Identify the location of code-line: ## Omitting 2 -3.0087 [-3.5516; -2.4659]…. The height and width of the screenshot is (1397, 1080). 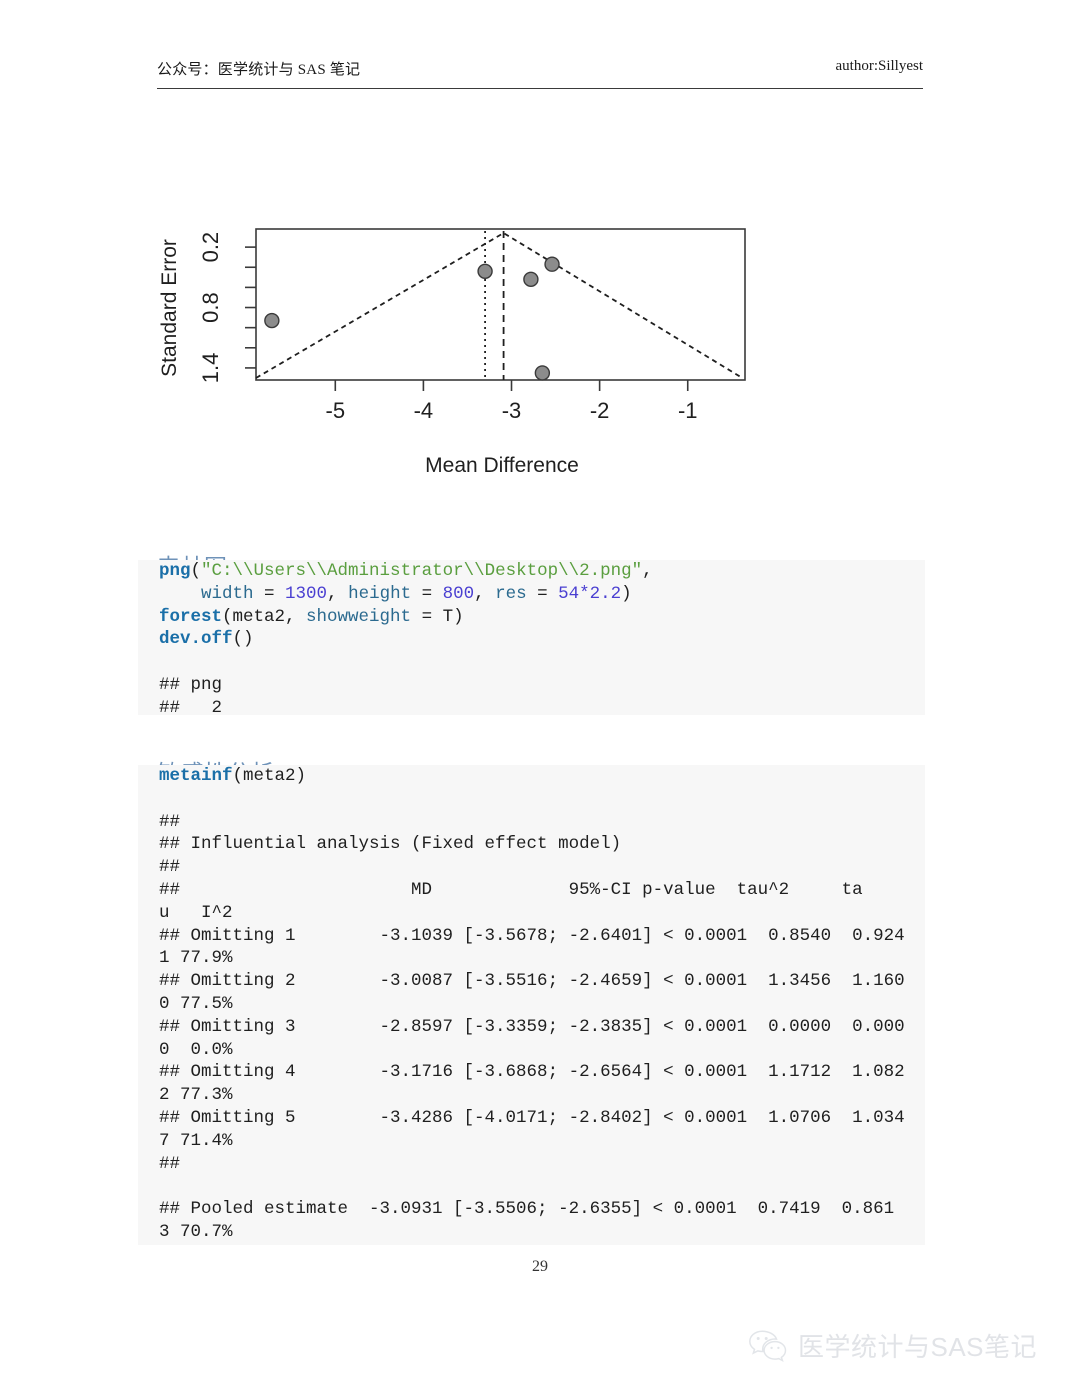
(542, 981).